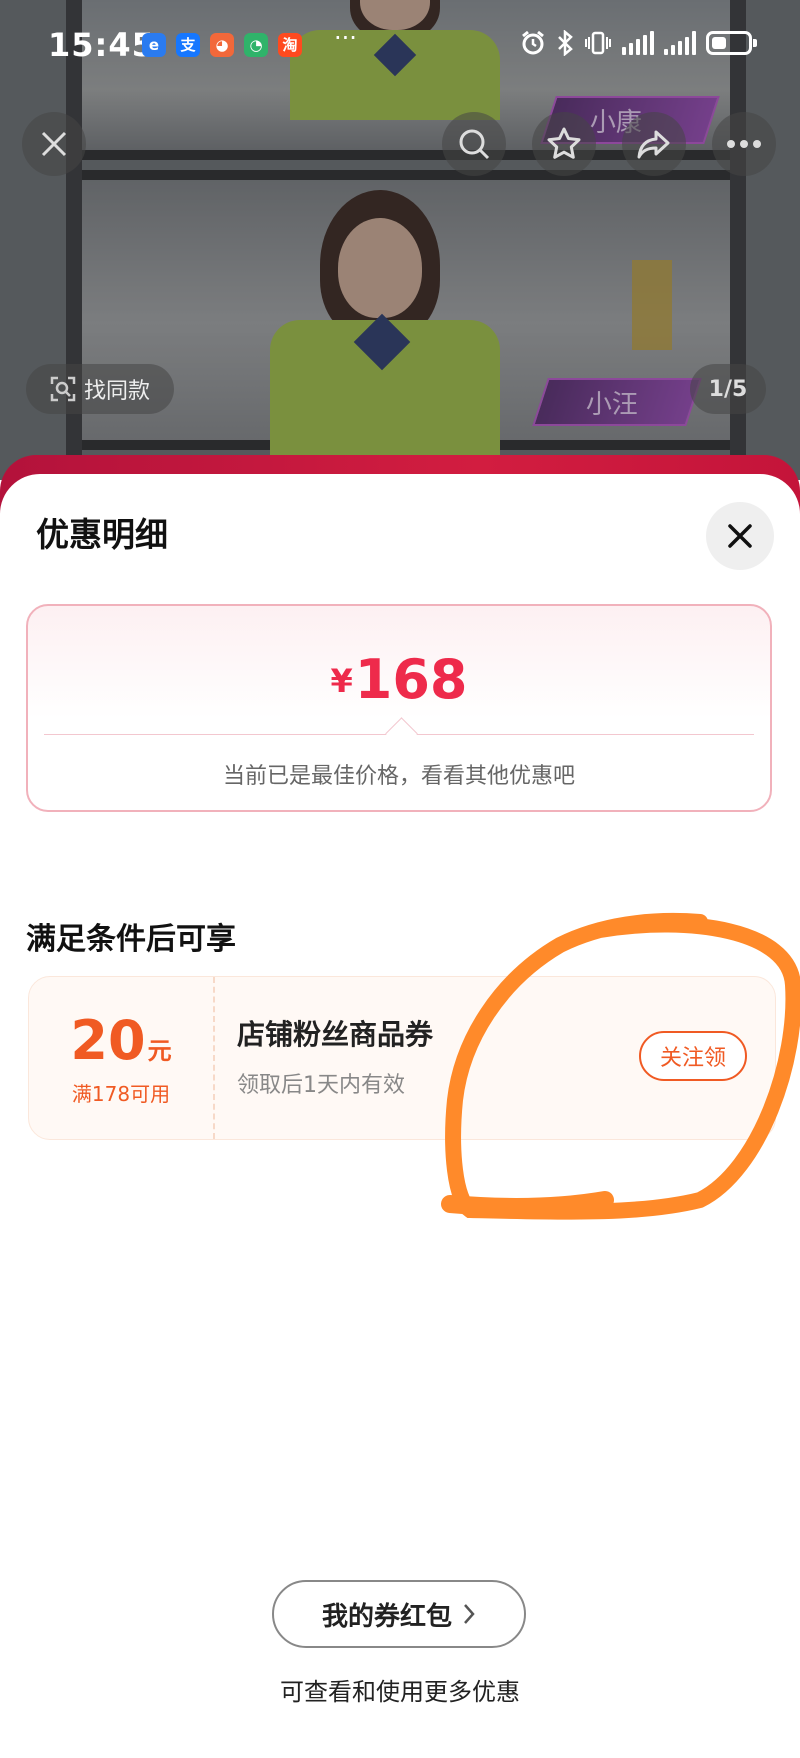 This screenshot has height=1758, width=800. I want to click on status-bar: 15:45 e 支 ◕ ◔ 淘 ···, so click(400, 45).